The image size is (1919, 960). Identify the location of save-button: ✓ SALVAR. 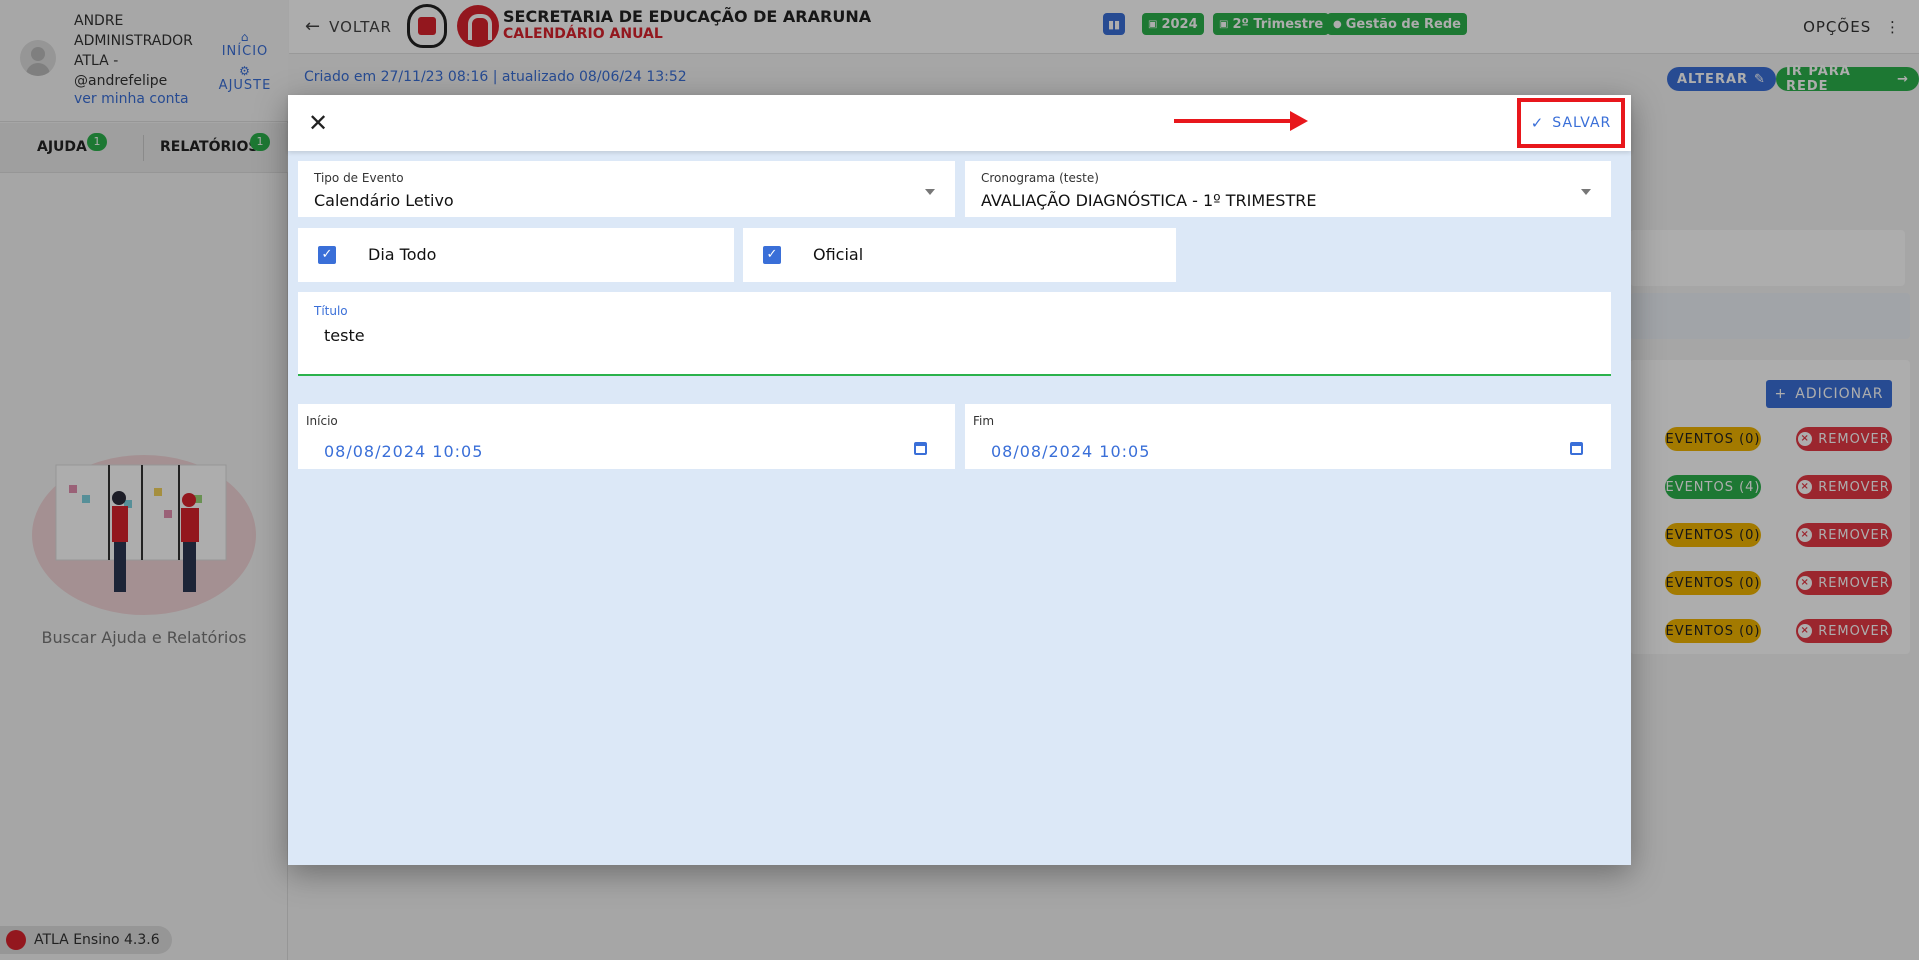
(1571, 123).